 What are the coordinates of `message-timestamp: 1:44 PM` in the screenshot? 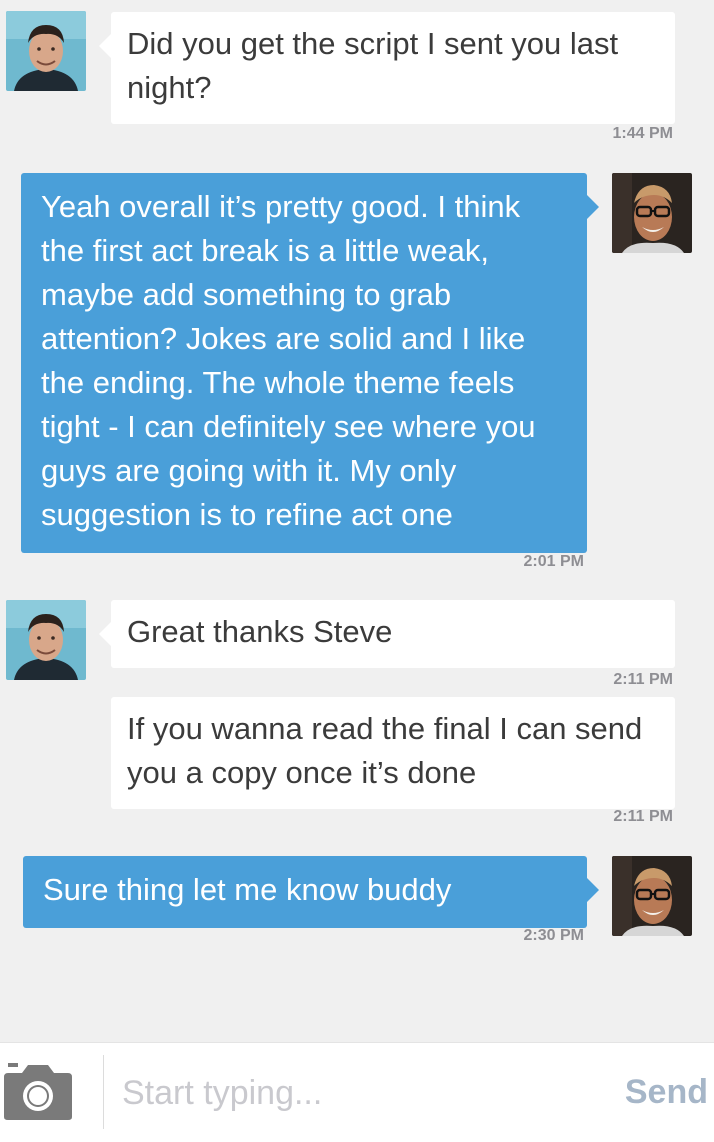 It's located at (642, 133).